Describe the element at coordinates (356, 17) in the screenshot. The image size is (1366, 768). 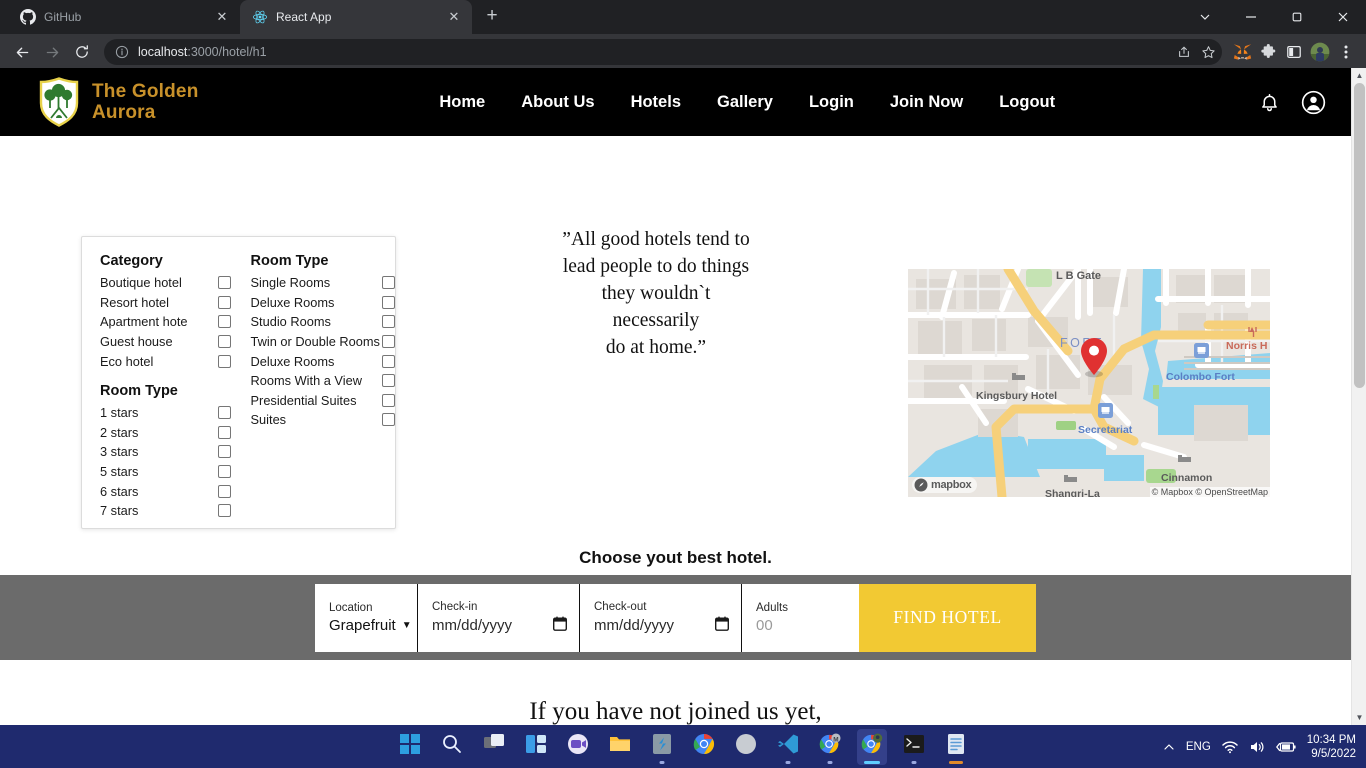
I see `tab-react-app: React App ✕` at that location.